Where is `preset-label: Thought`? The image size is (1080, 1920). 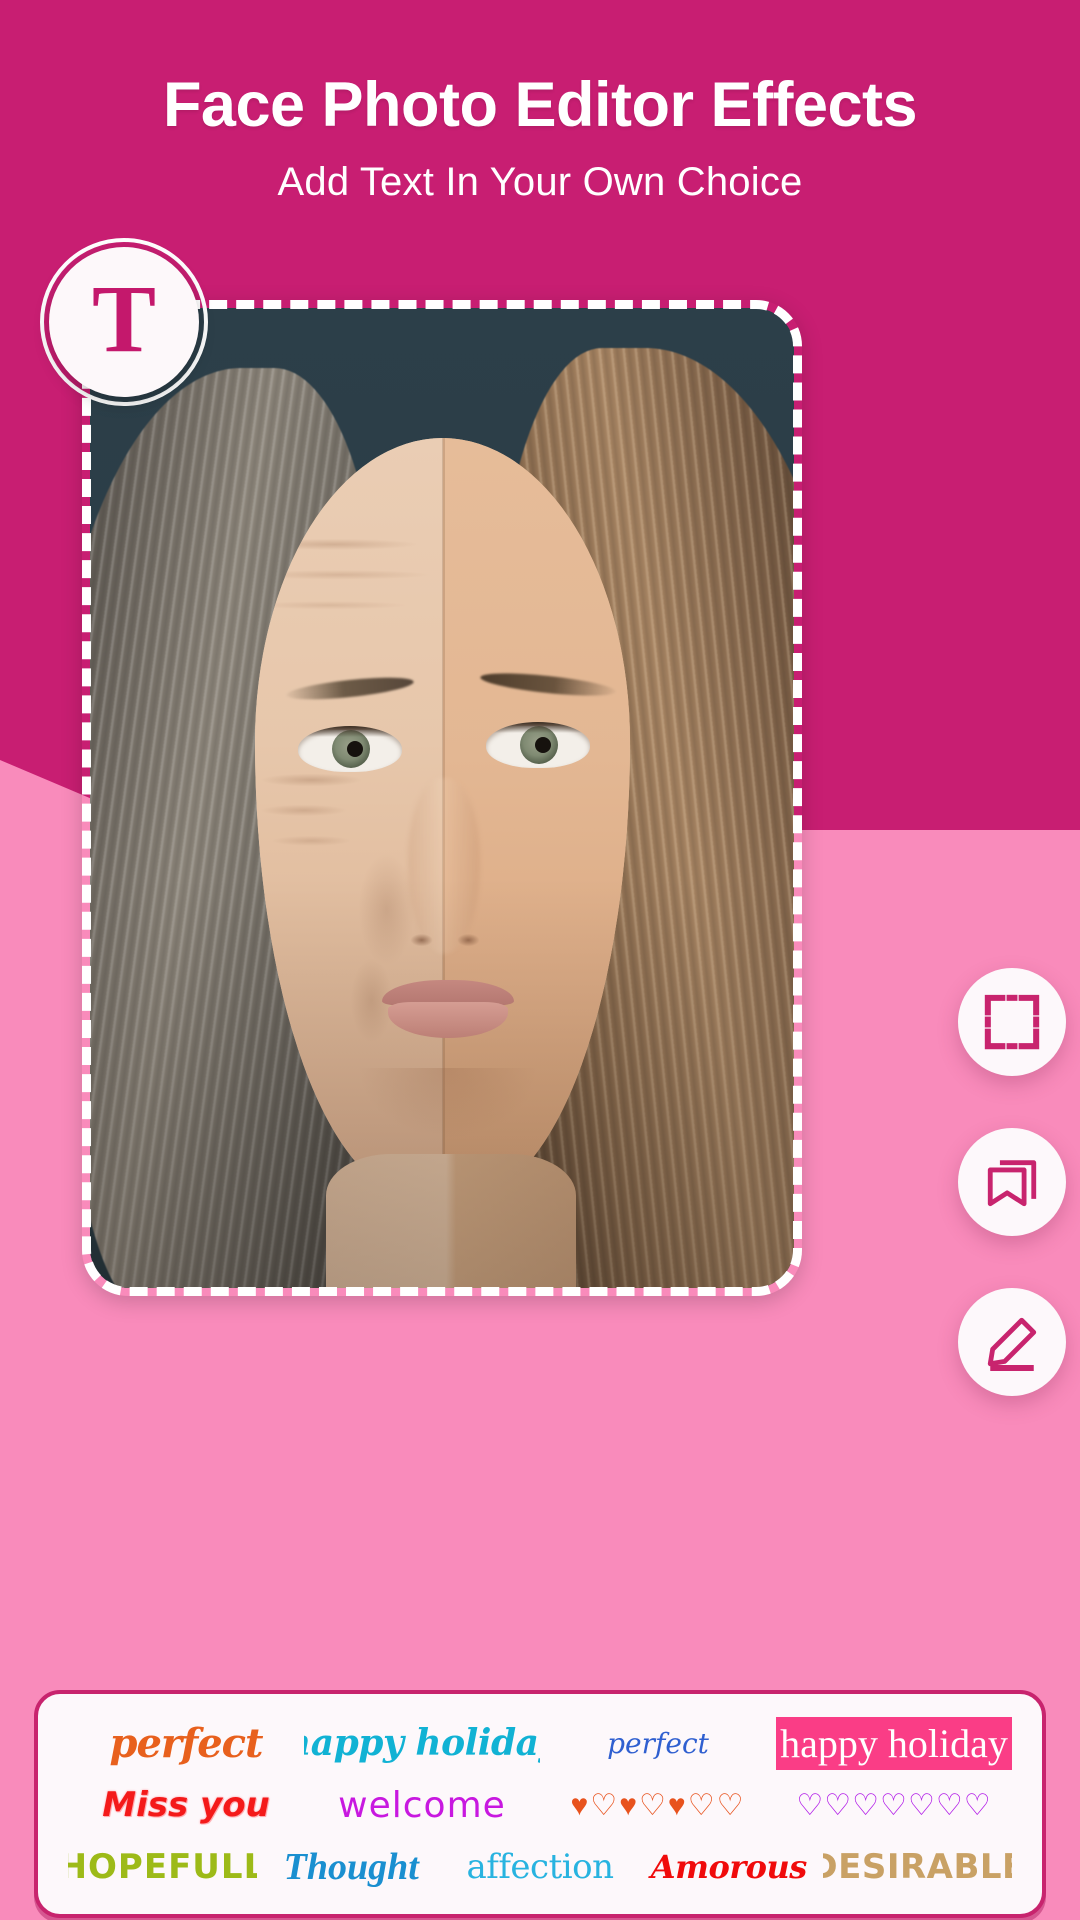 preset-label: Thought is located at coordinates (351, 1867).